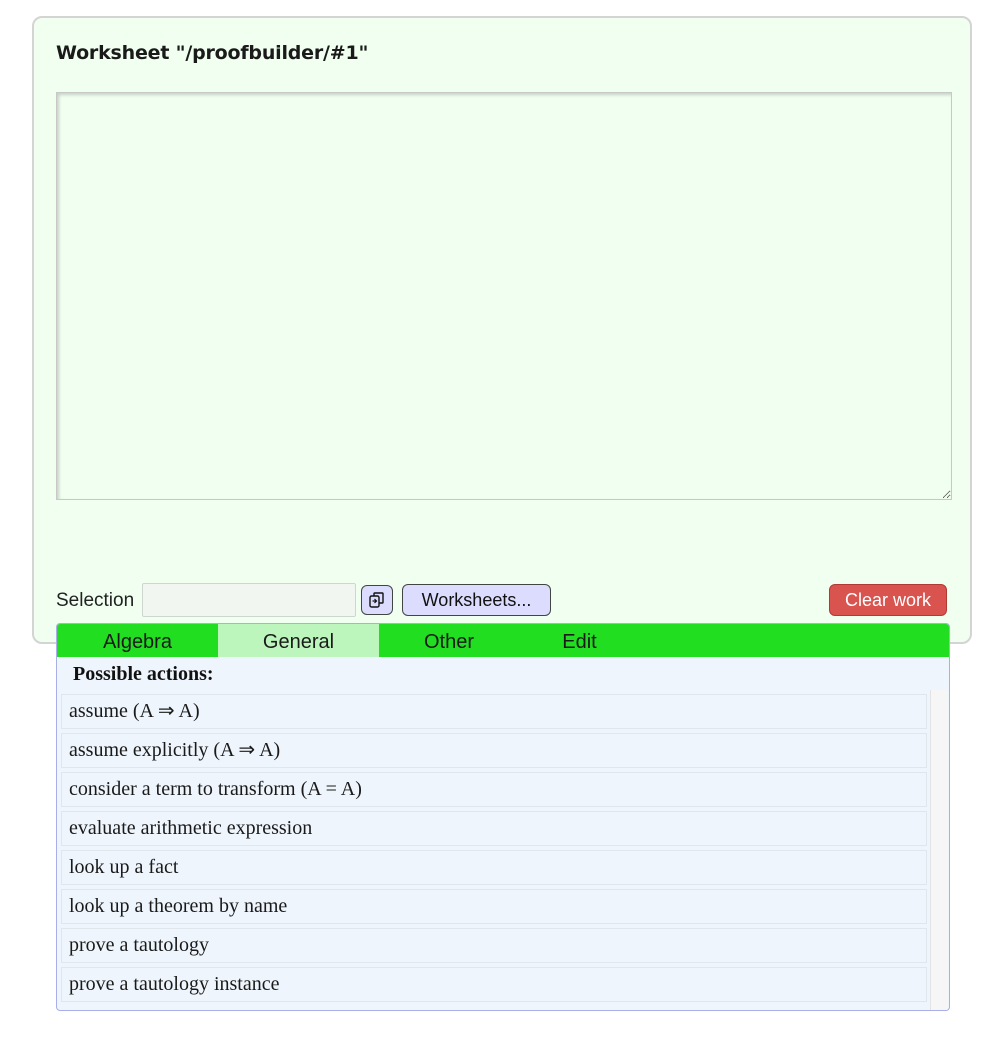 The image size is (1008, 1039). Describe the element at coordinates (95, 600) in the screenshot. I see `selection-label: Selection` at that location.